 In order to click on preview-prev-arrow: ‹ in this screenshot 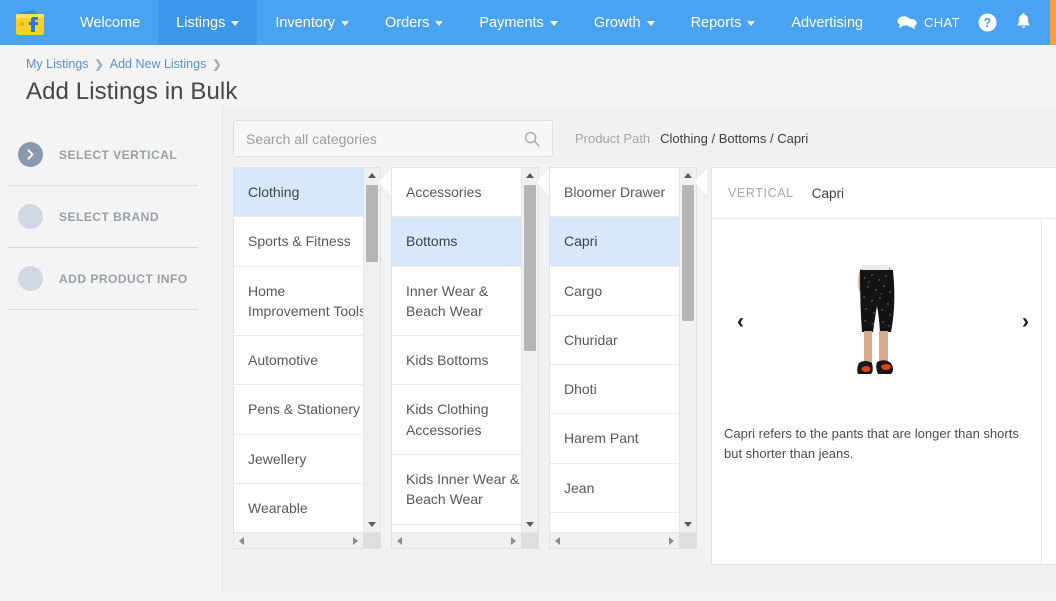, I will do `click(740, 322)`.